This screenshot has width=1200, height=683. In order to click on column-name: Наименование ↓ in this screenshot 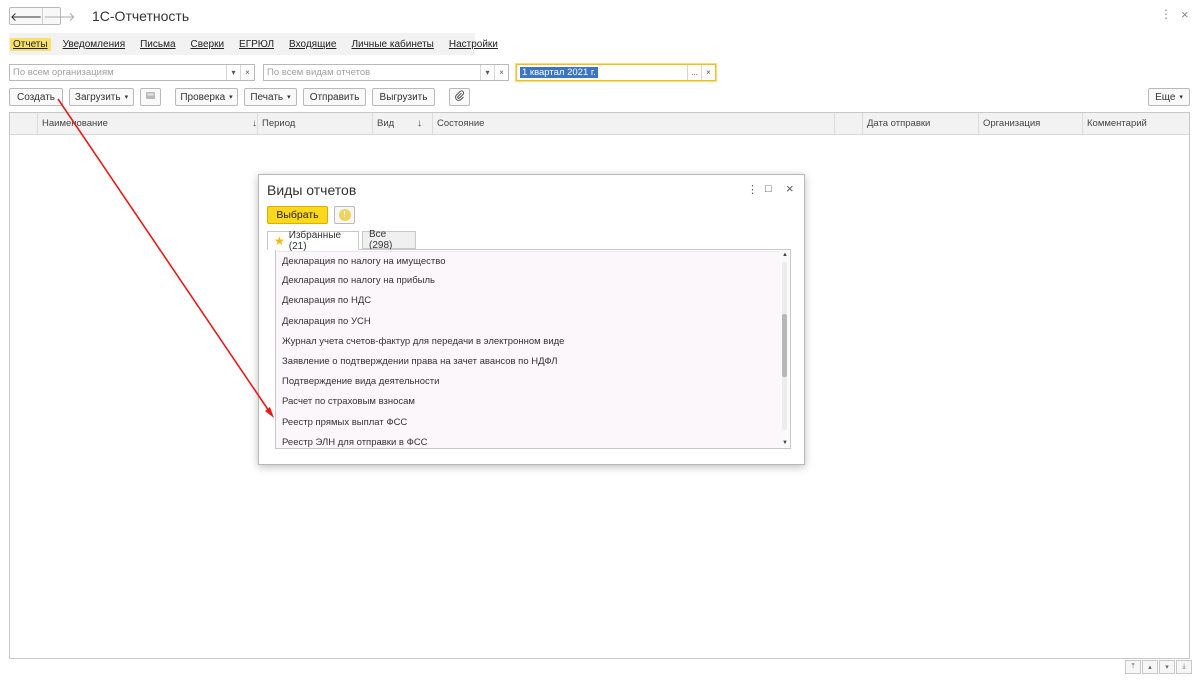, I will do `click(150, 123)`.